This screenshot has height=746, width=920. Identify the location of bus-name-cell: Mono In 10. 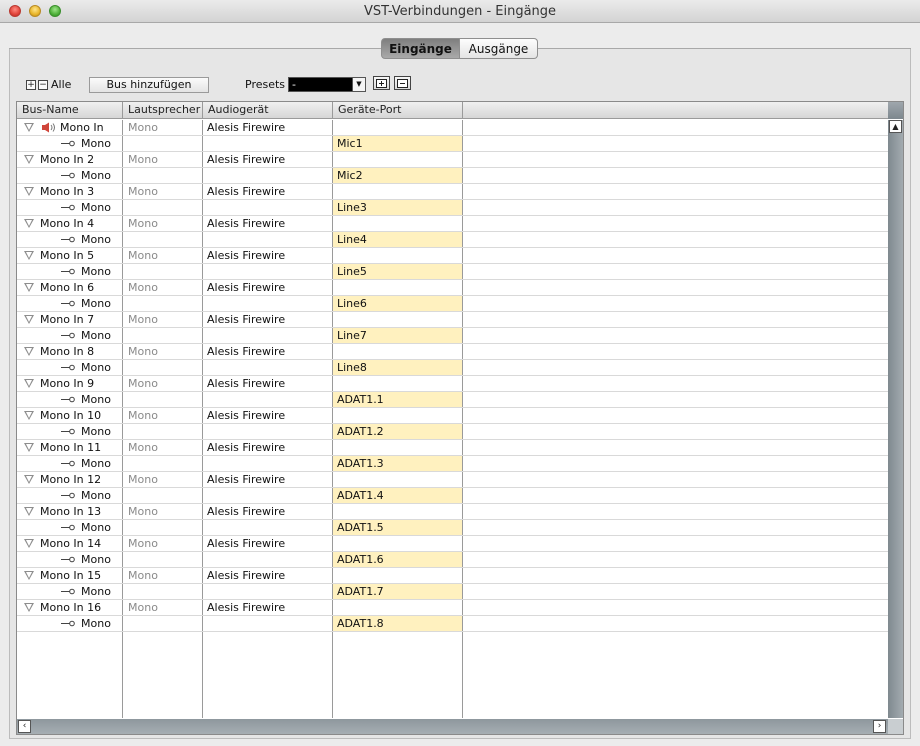
(70, 415).